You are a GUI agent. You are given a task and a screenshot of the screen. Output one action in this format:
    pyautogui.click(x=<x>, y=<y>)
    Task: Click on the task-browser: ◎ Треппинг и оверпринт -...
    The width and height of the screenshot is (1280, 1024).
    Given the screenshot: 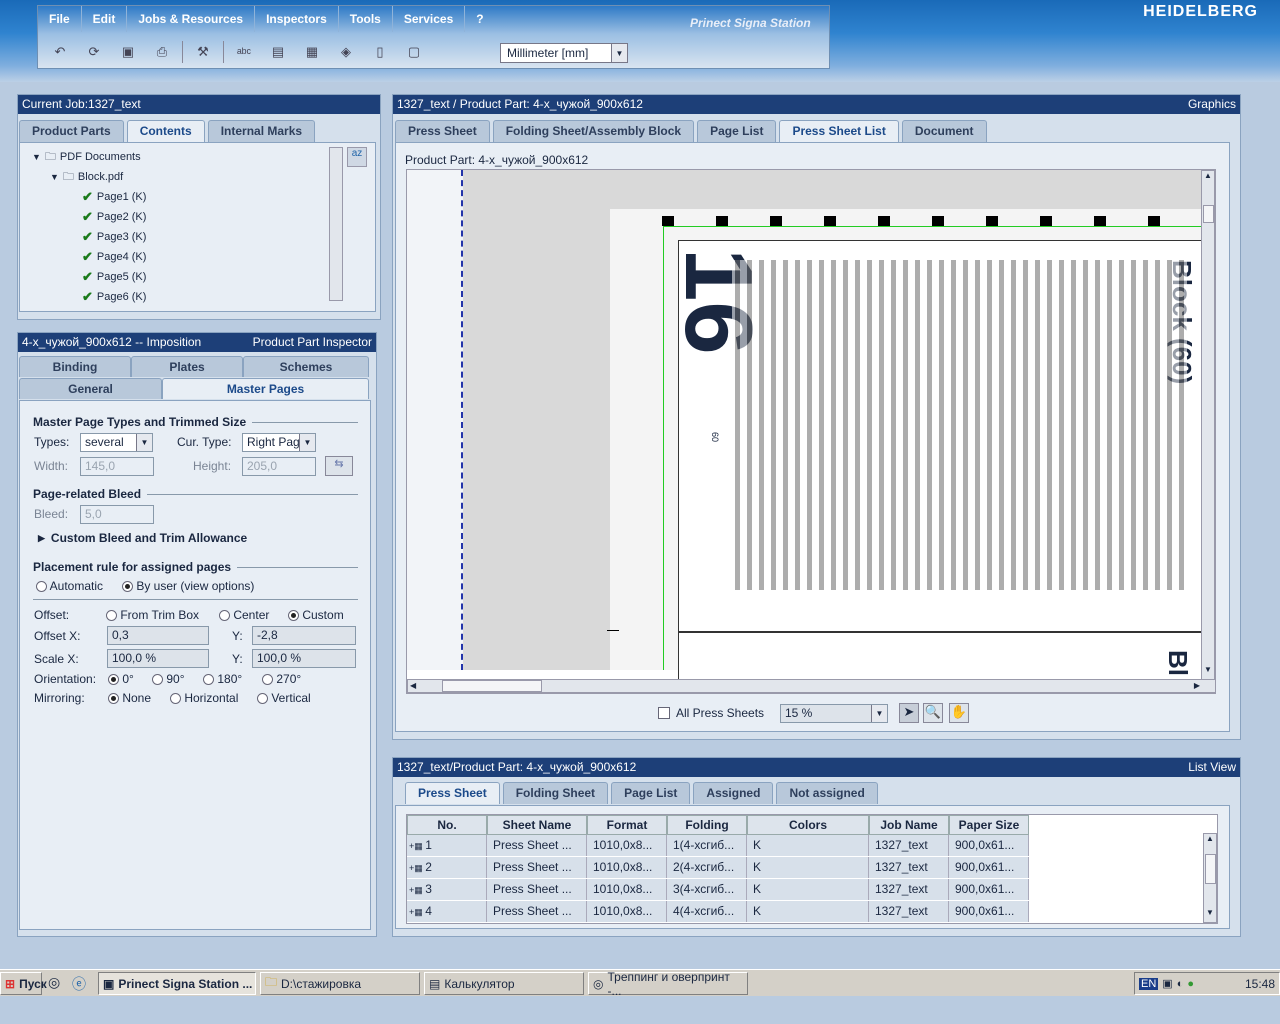 What is the action you would take?
    pyautogui.click(x=668, y=984)
    